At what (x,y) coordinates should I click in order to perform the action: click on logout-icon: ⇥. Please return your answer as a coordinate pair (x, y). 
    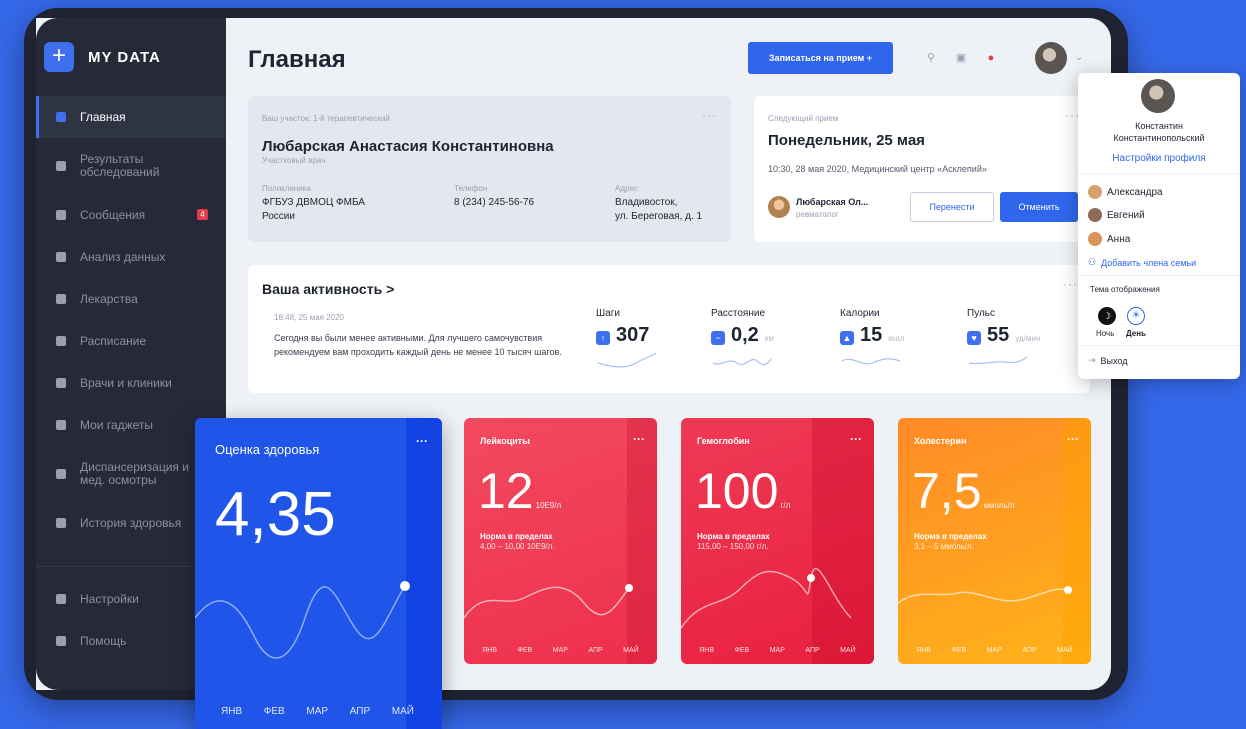
    Looking at the image, I should click on (1092, 360).